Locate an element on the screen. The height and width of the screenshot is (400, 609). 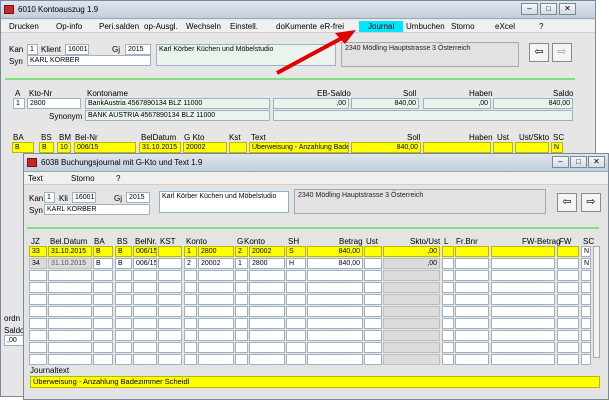
r1-betrag: 840,00 is located at coordinates (335, 251).